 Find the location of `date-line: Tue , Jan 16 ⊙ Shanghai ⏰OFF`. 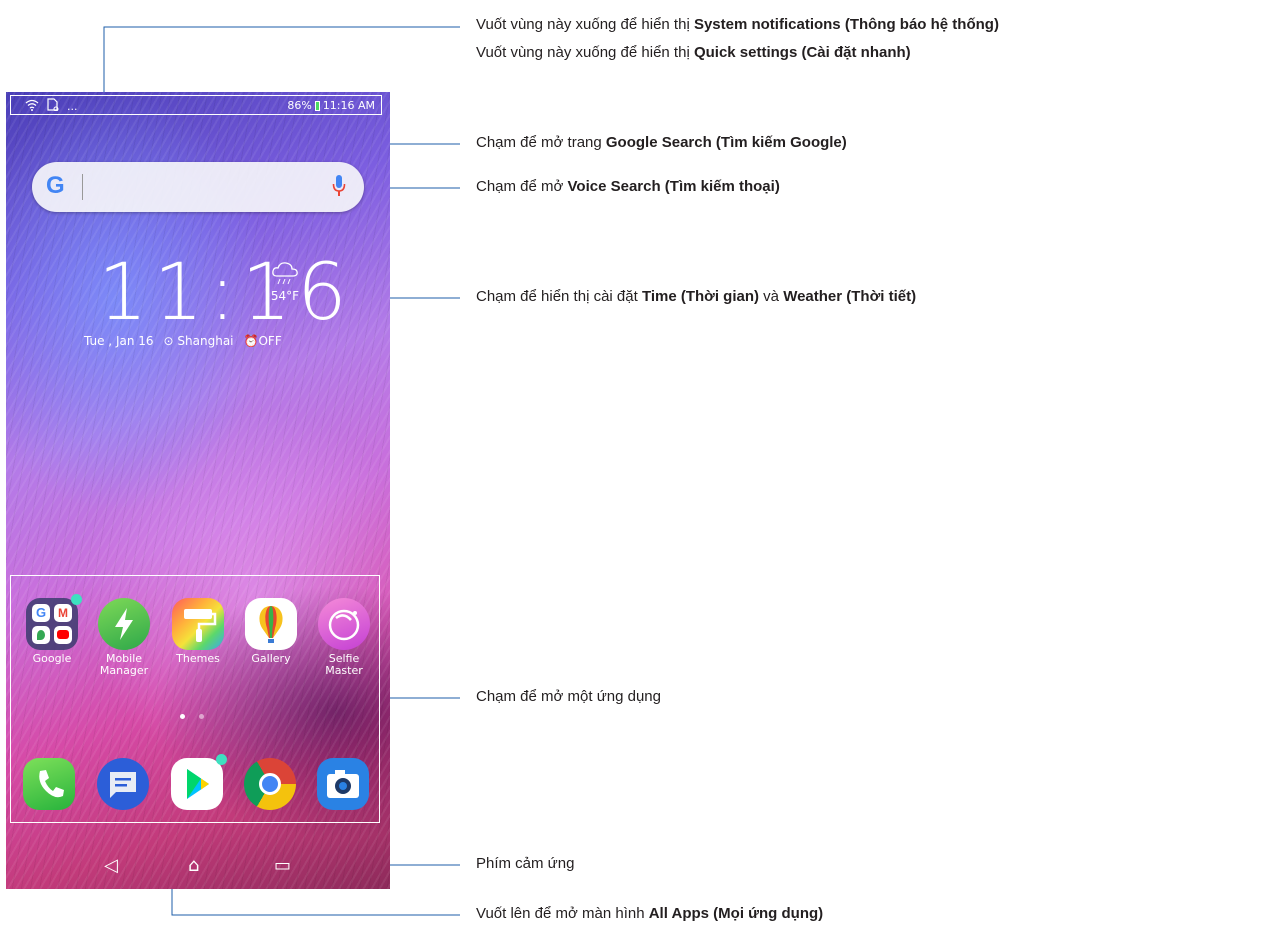

date-line: Tue , Jan 16 ⊙ Shanghai ⏰OFF is located at coordinates (183, 341).